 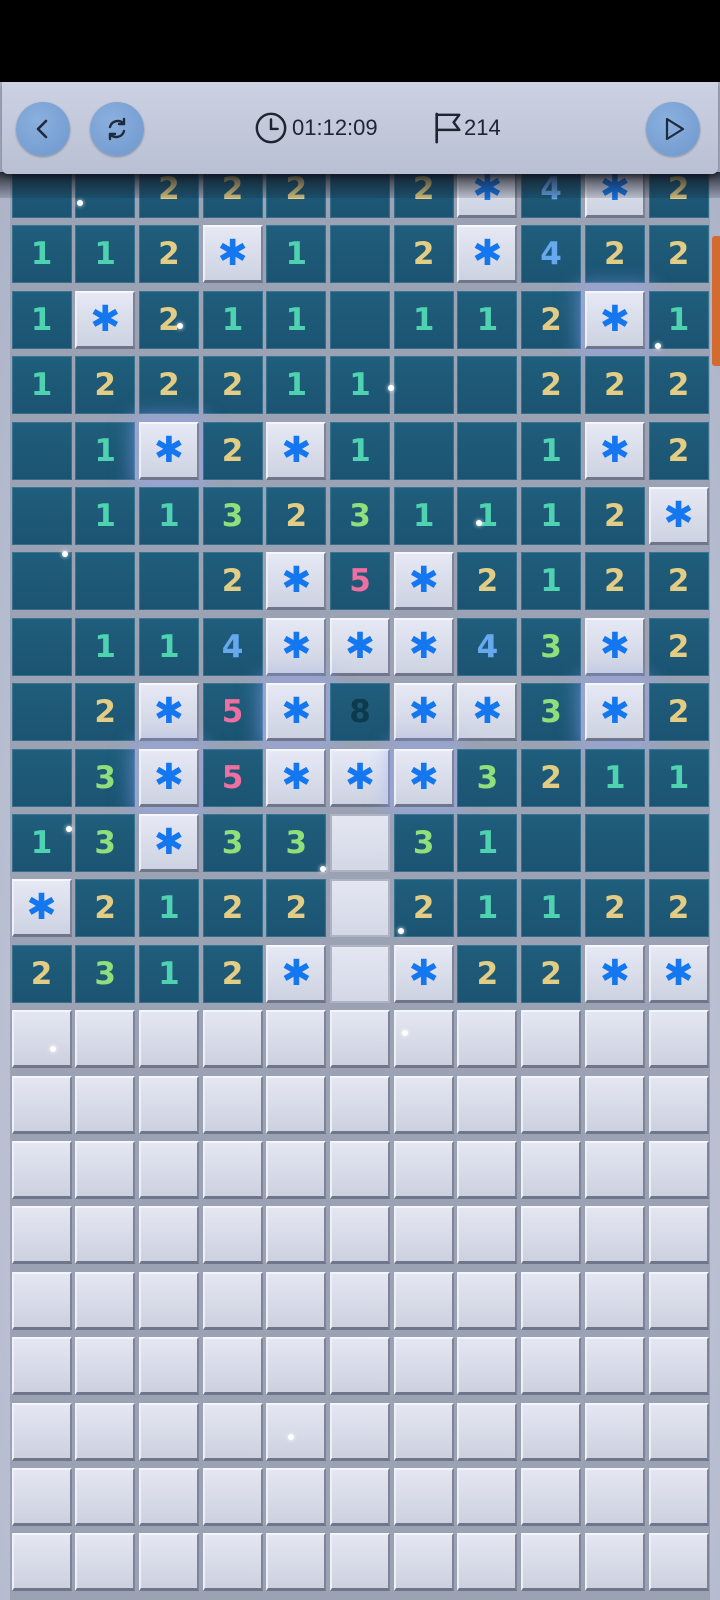 I want to click on blank-cell, so click(x=360, y=973).